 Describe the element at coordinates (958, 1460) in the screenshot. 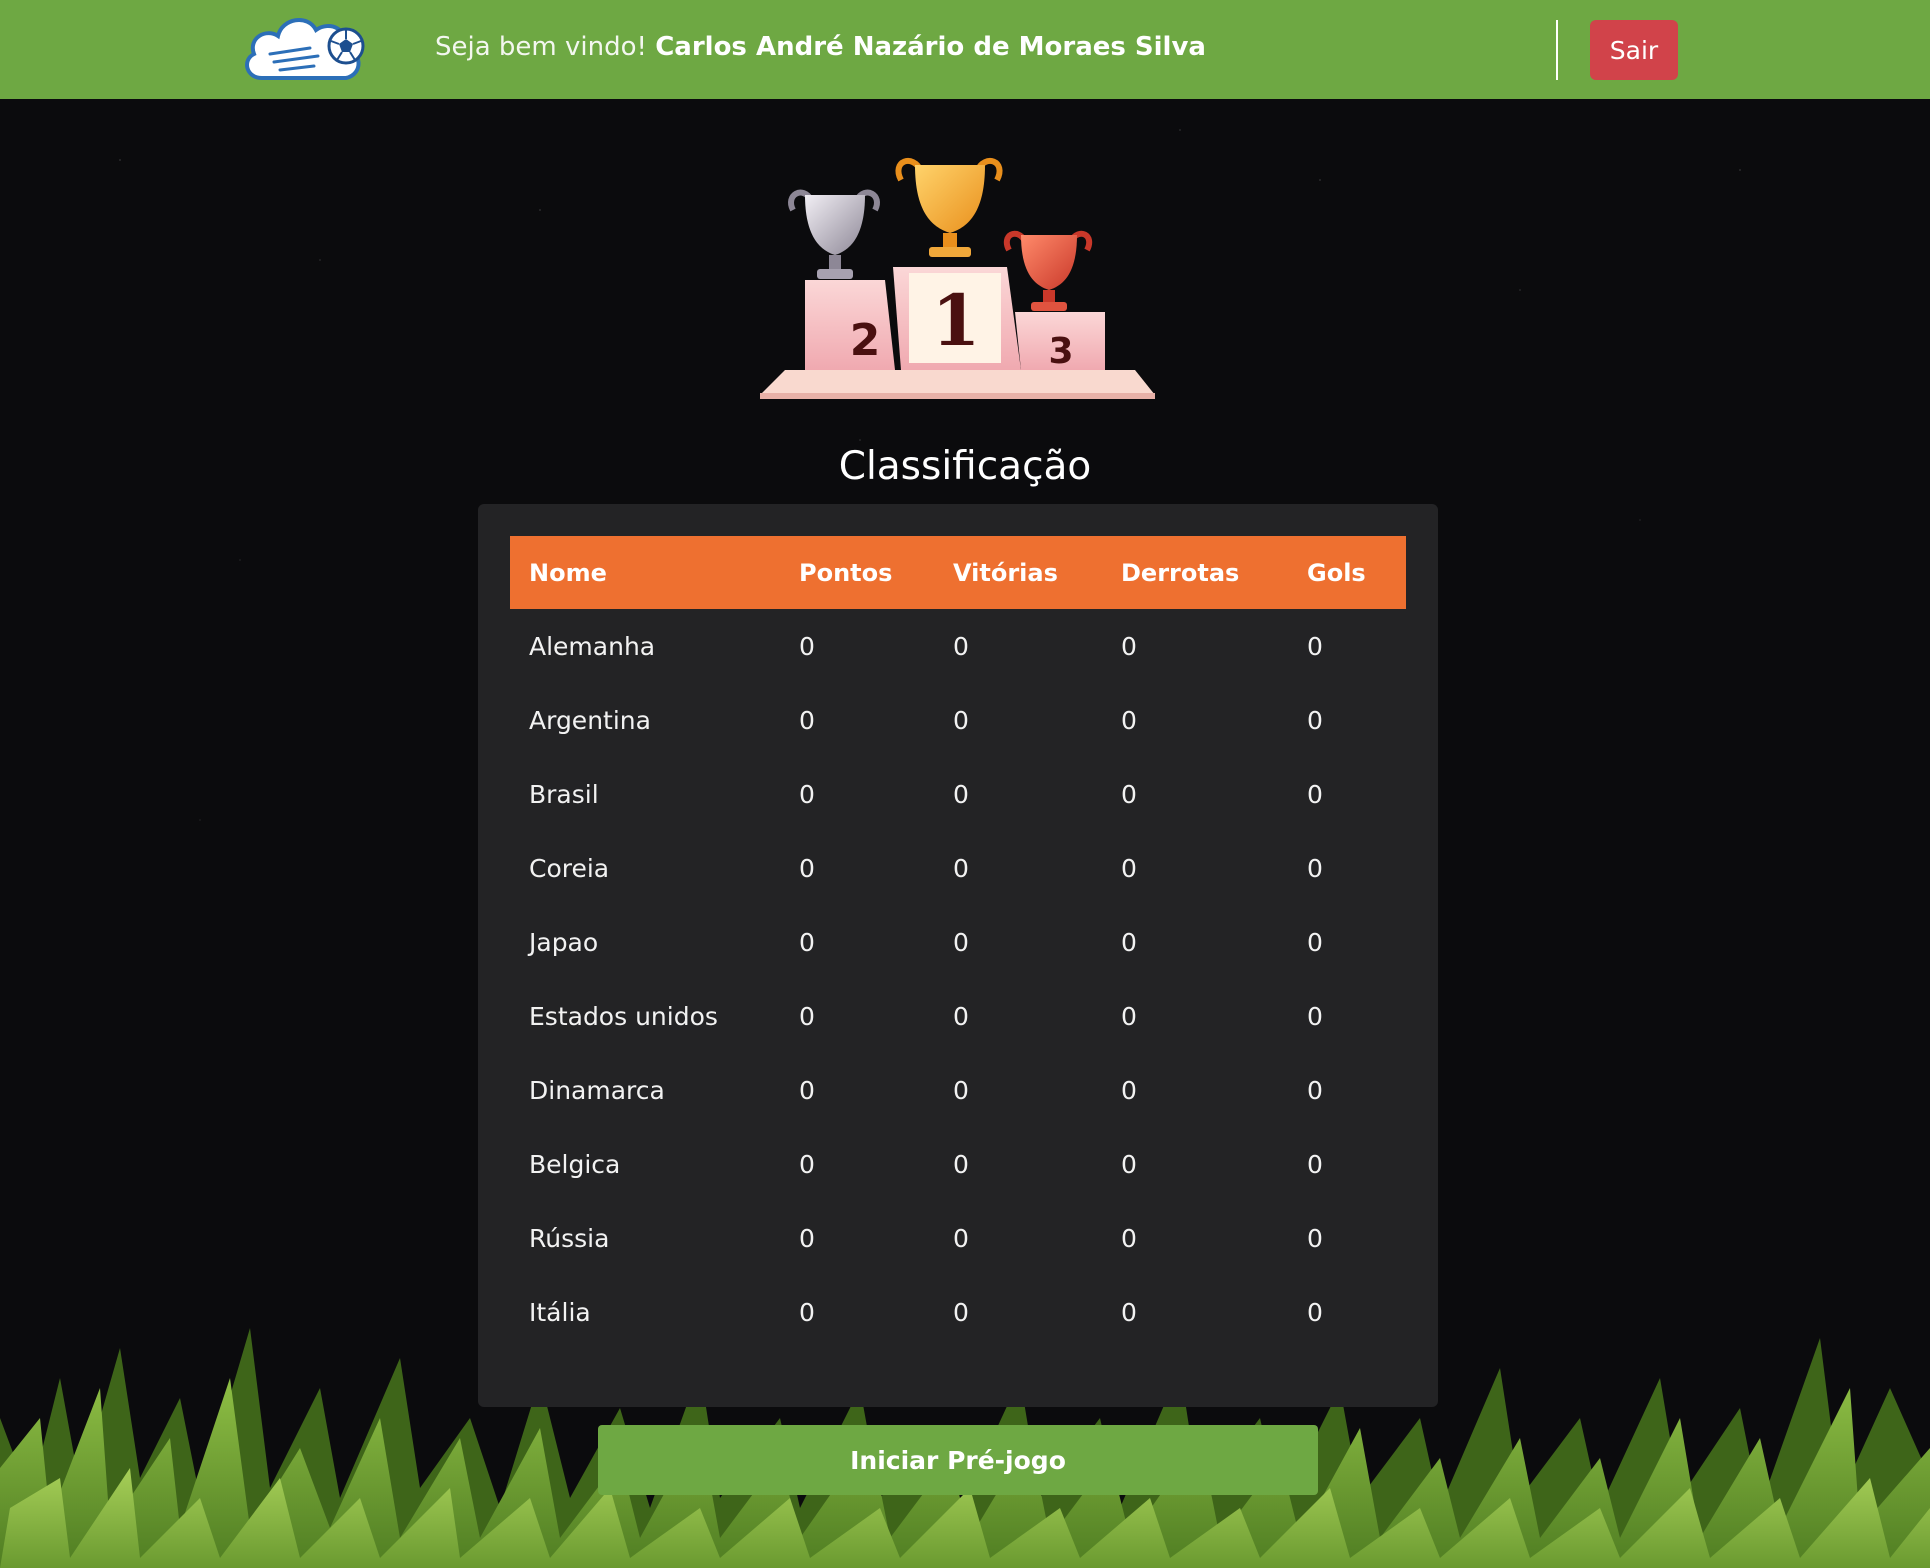

I see `start-pregame-button: Iniciar Pré-jogo` at that location.